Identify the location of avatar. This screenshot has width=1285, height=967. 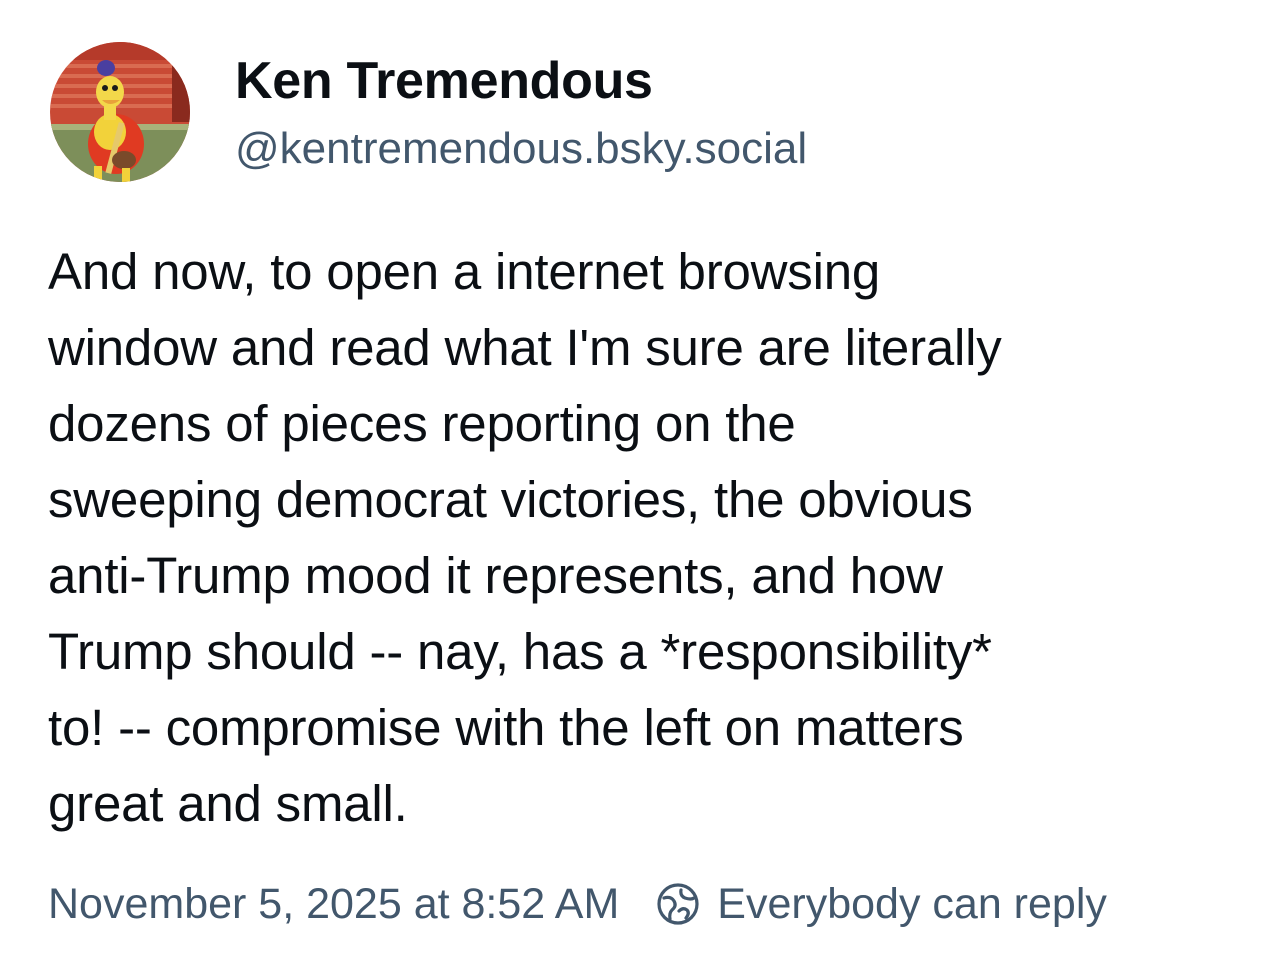
(120, 112).